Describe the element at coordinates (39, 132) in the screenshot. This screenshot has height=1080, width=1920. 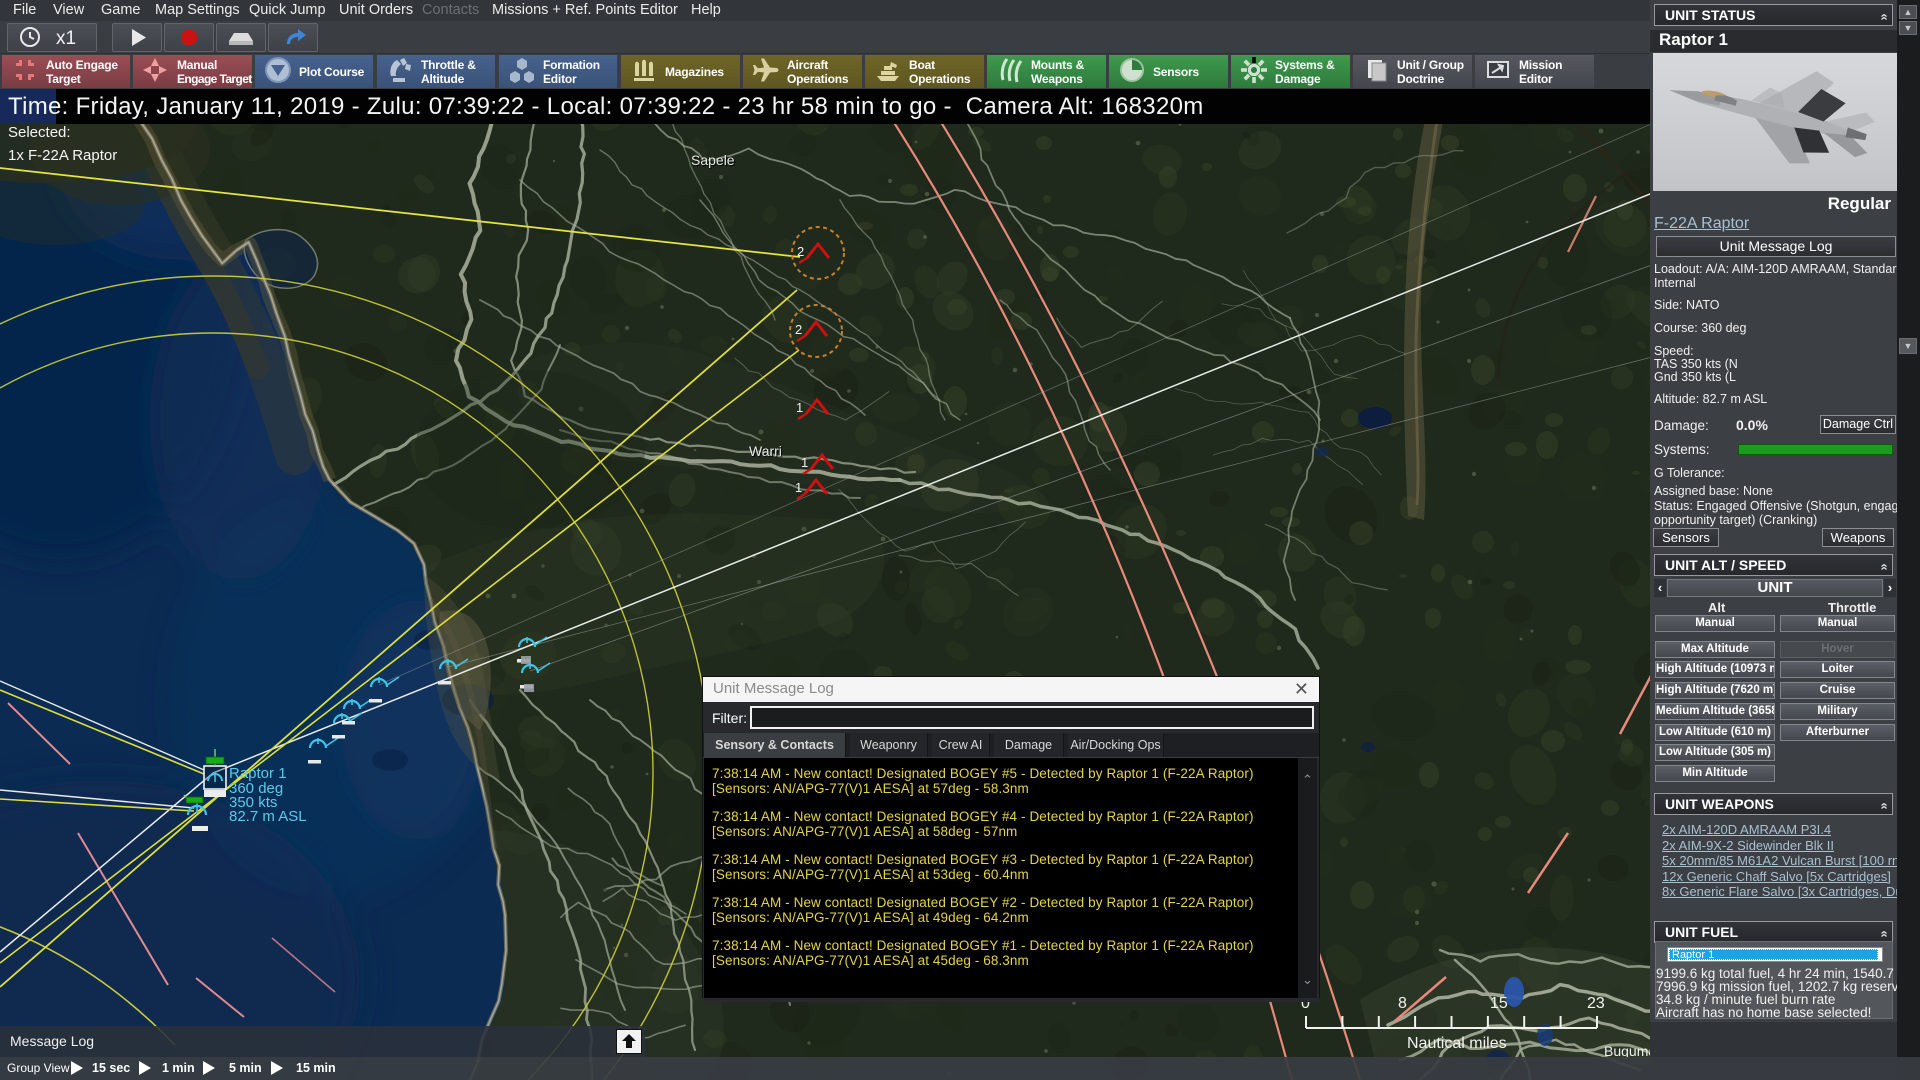
I see `svg-text: Selected:` at that location.